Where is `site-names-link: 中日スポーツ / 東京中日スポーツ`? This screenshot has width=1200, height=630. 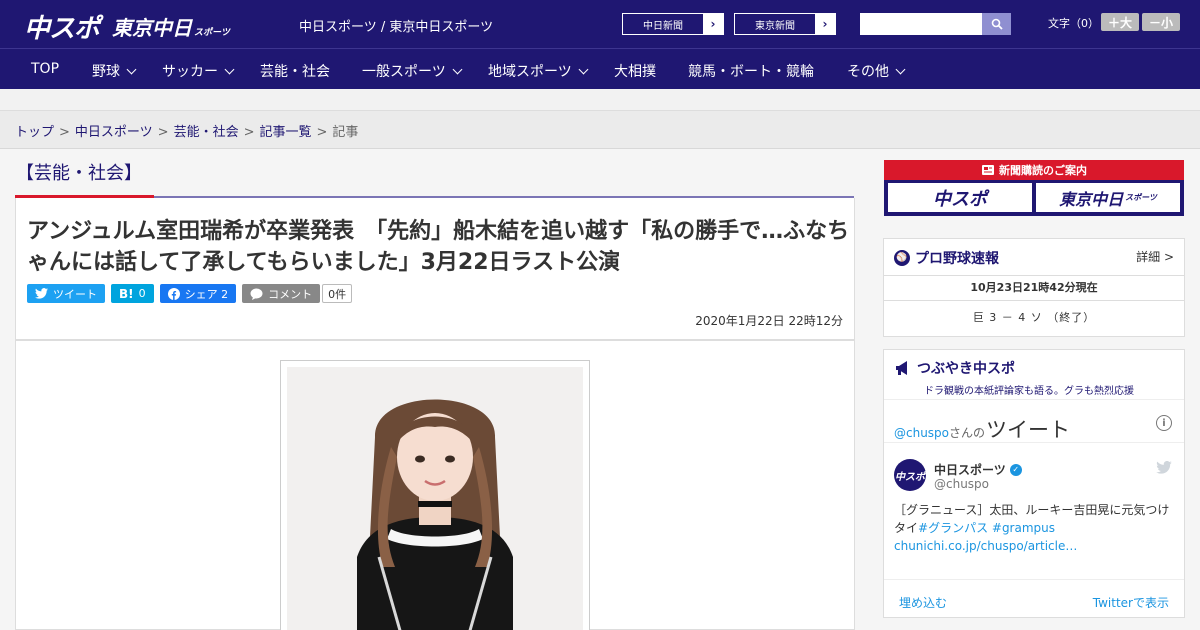 site-names-link: 中日スポーツ / 東京中日スポーツ is located at coordinates (396, 25).